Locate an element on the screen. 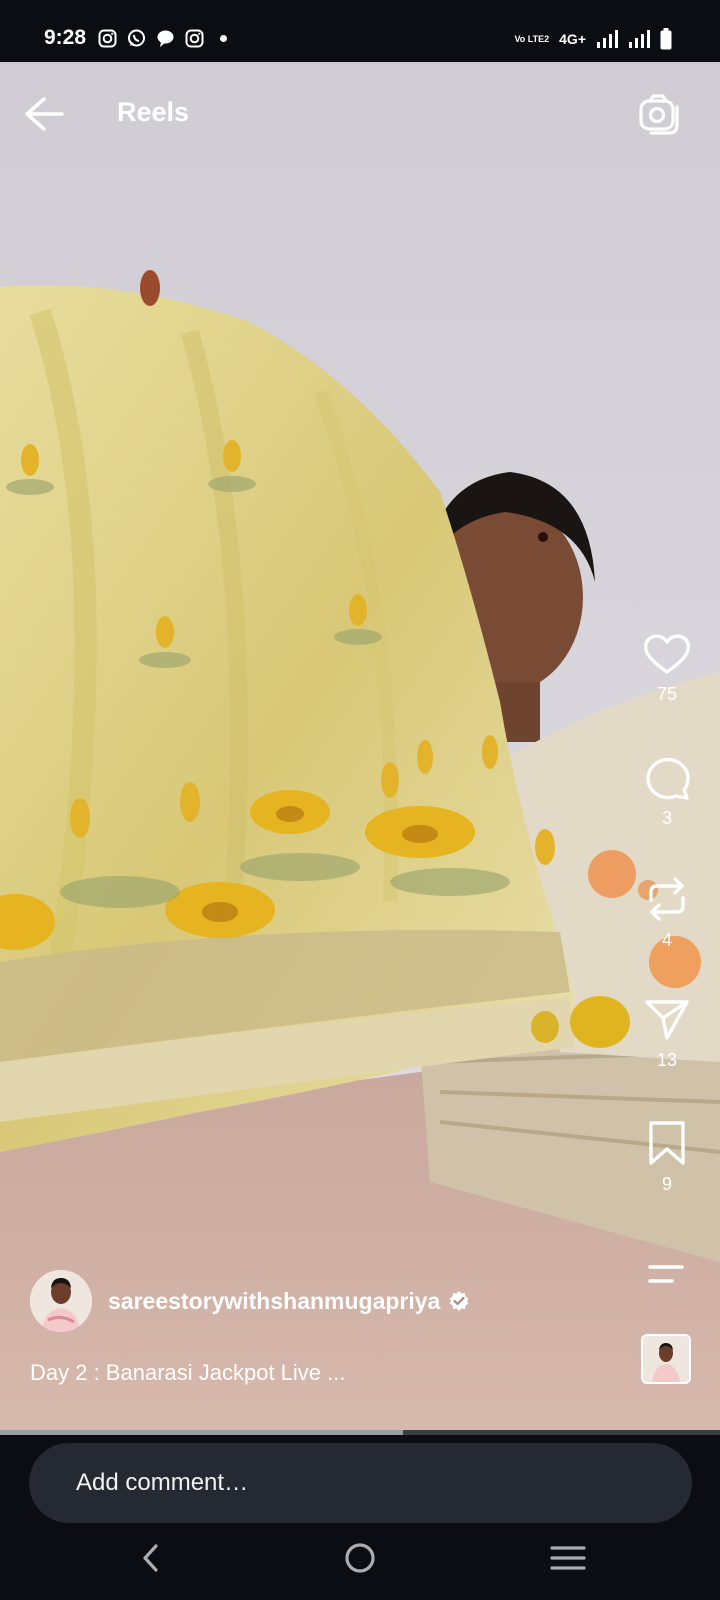 The height and width of the screenshot is (1600, 720). status-time: 9:28 is located at coordinates (65, 37).